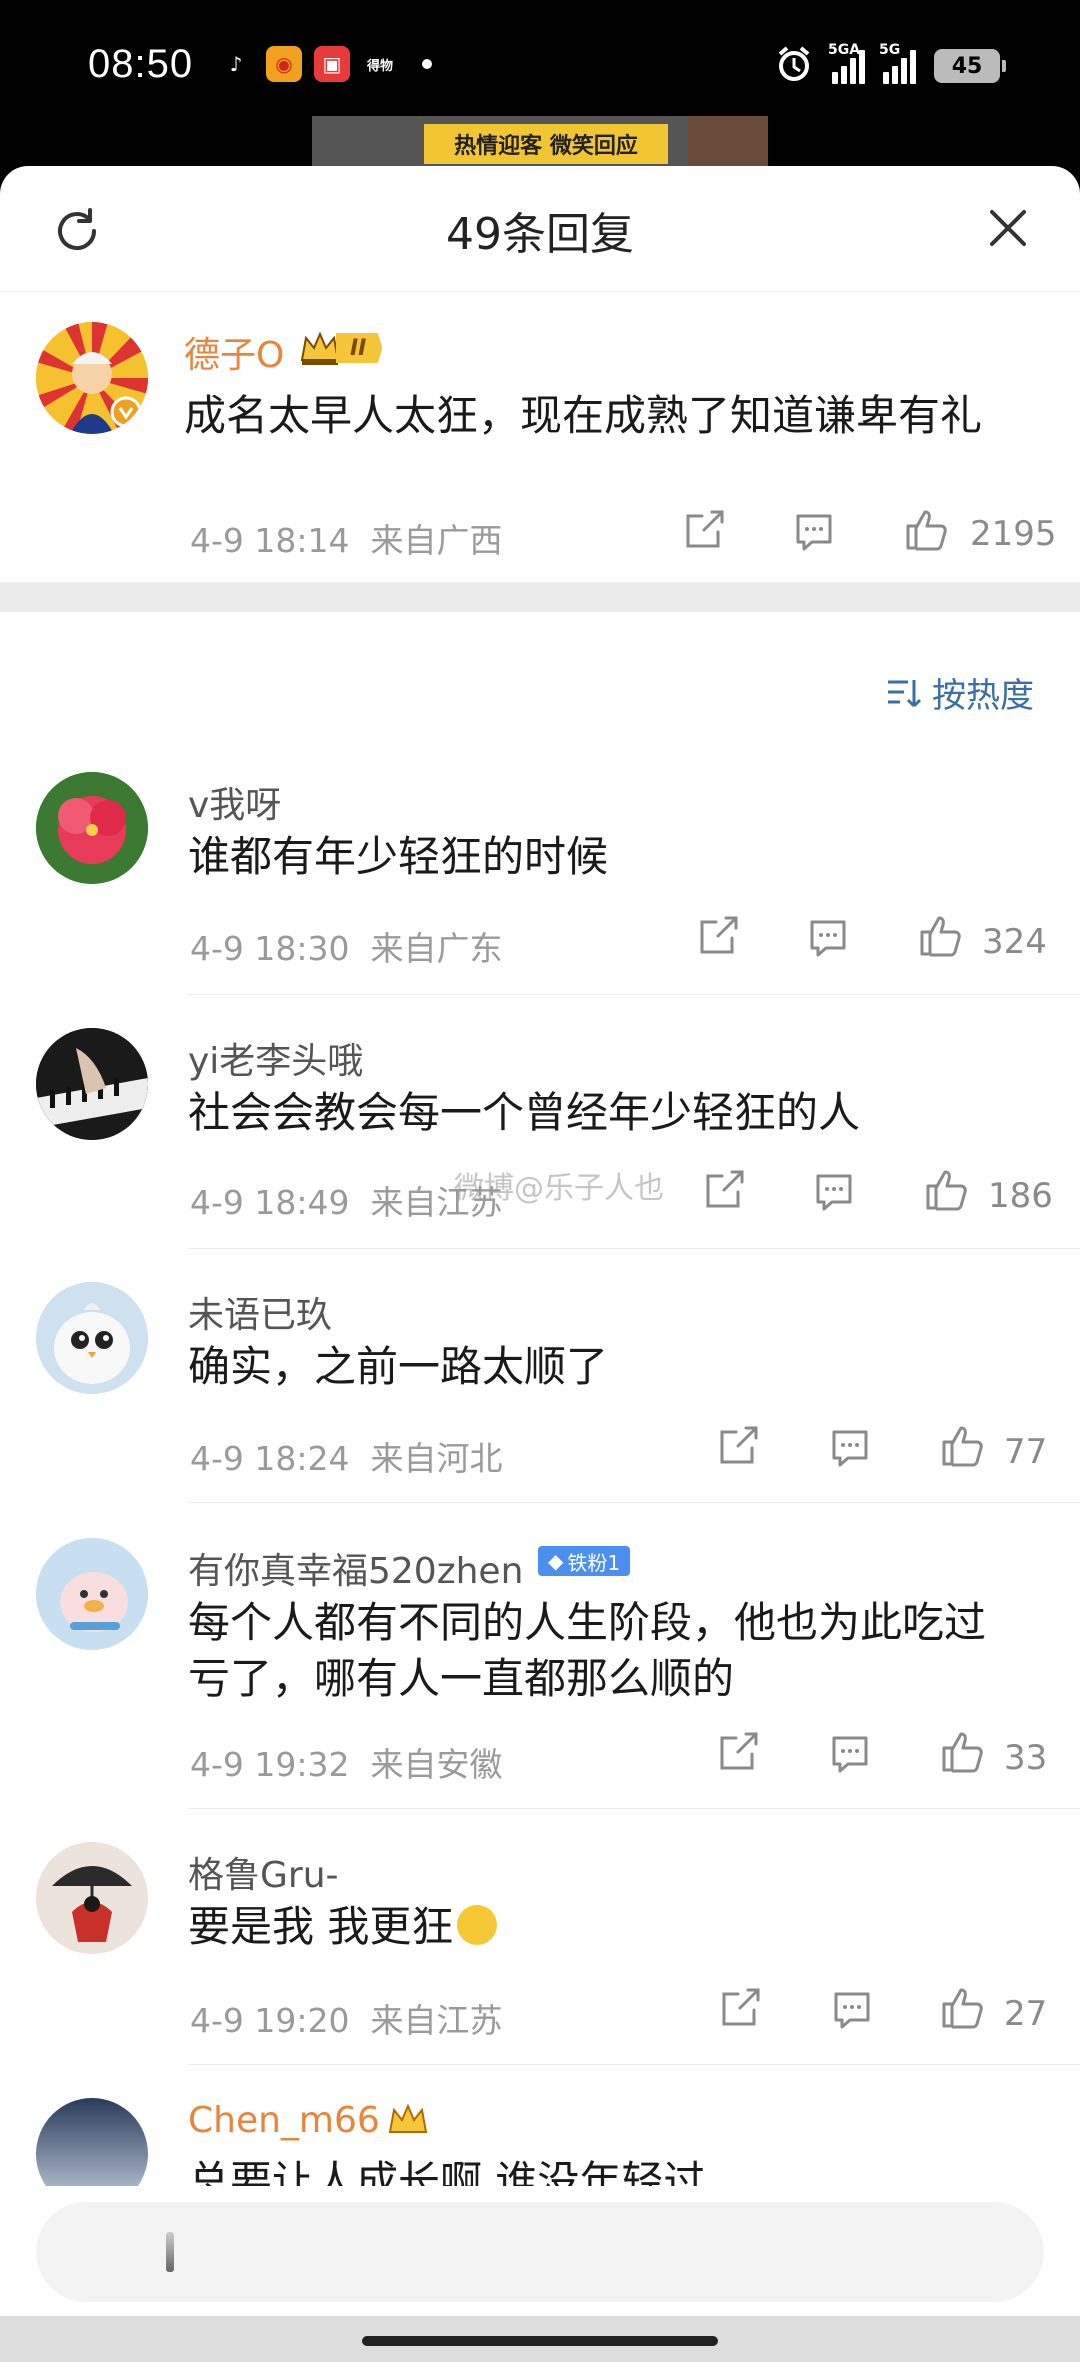  I want to click on sort-button: 按热度, so click(960, 692).